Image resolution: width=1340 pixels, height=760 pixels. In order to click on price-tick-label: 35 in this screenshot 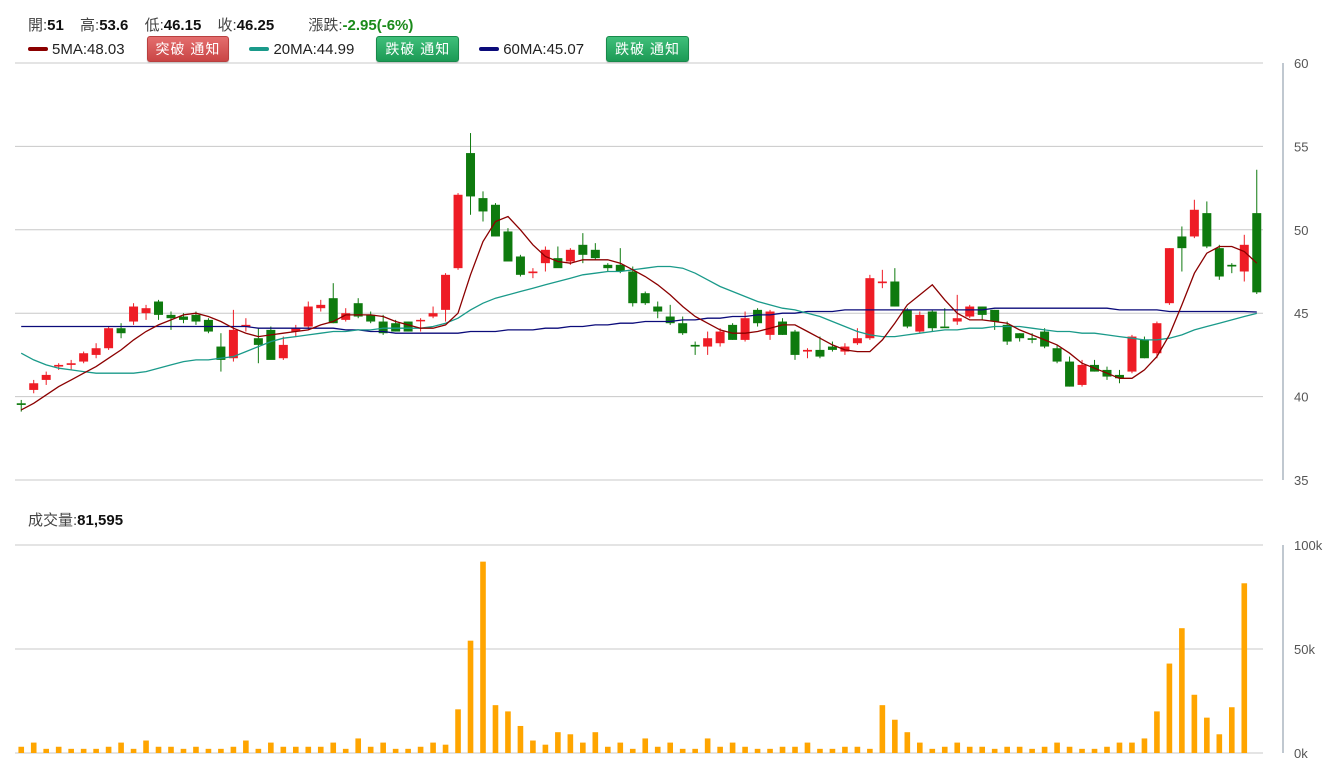, I will do `click(1301, 480)`.